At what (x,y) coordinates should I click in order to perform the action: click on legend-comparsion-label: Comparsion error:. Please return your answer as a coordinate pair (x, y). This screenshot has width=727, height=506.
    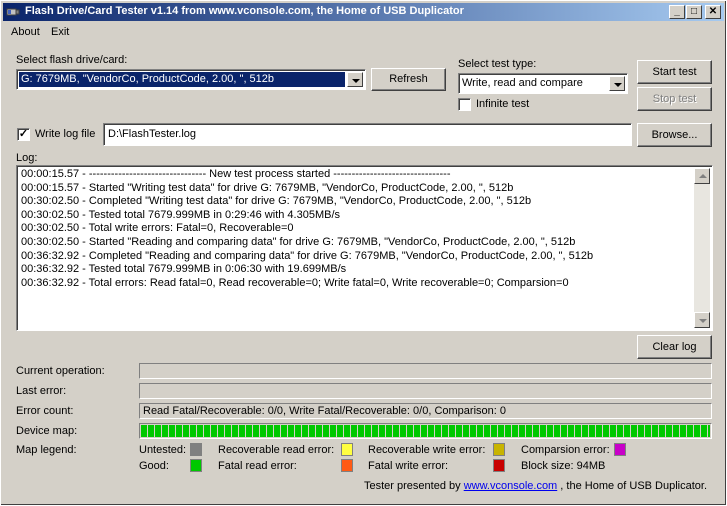
    Looking at the image, I should click on (565, 450).